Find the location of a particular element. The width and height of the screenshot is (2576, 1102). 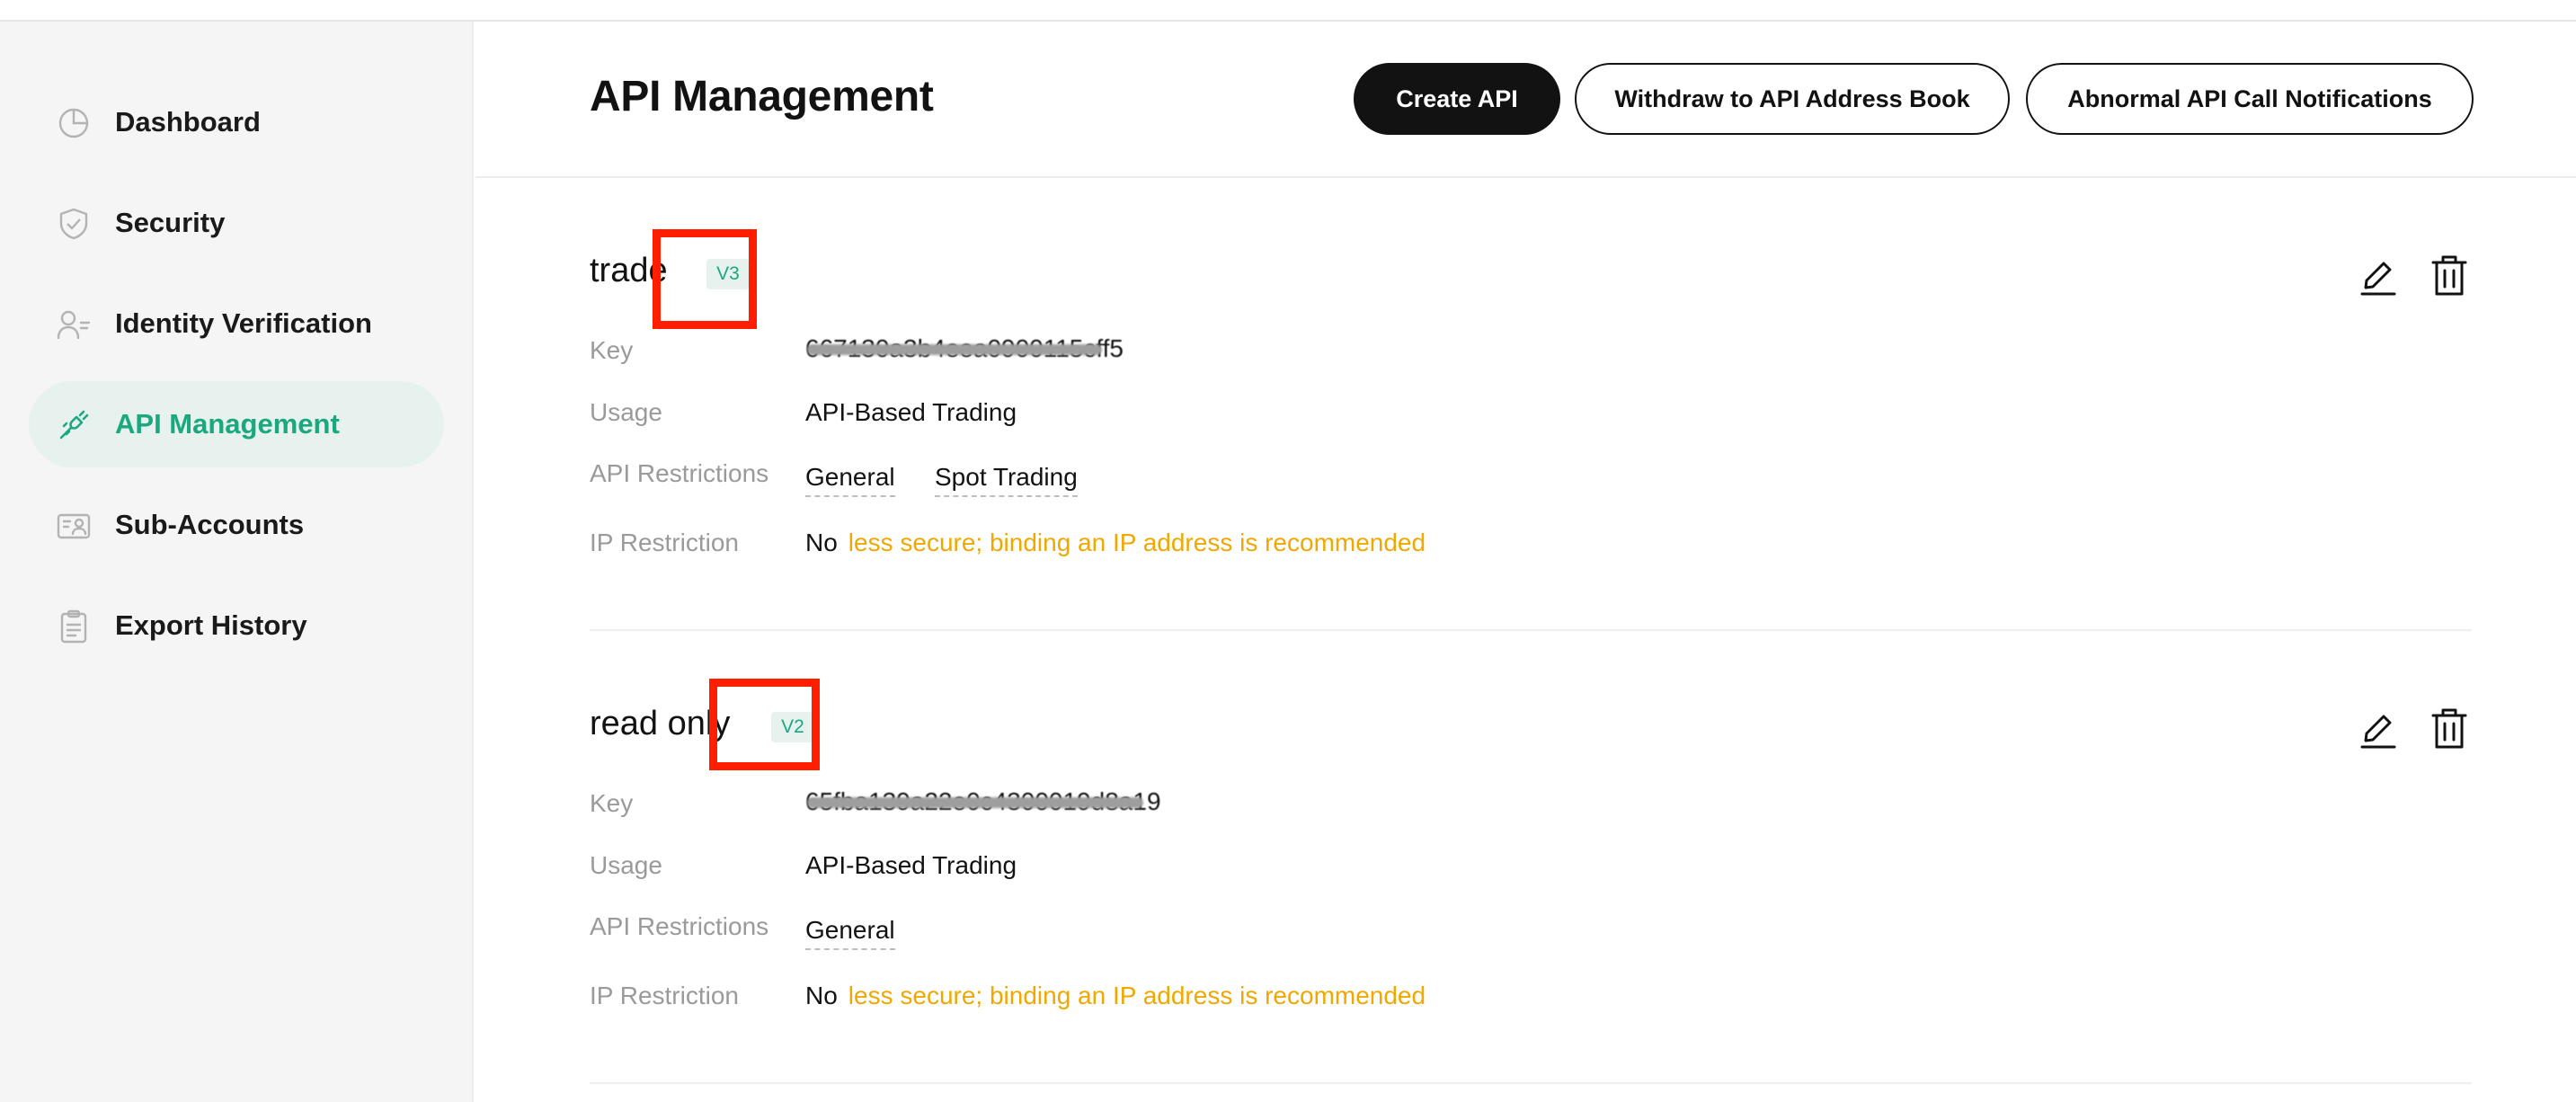

withdraw-address-book-button: Withdraw to API Address Book is located at coordinates (1792, 99).